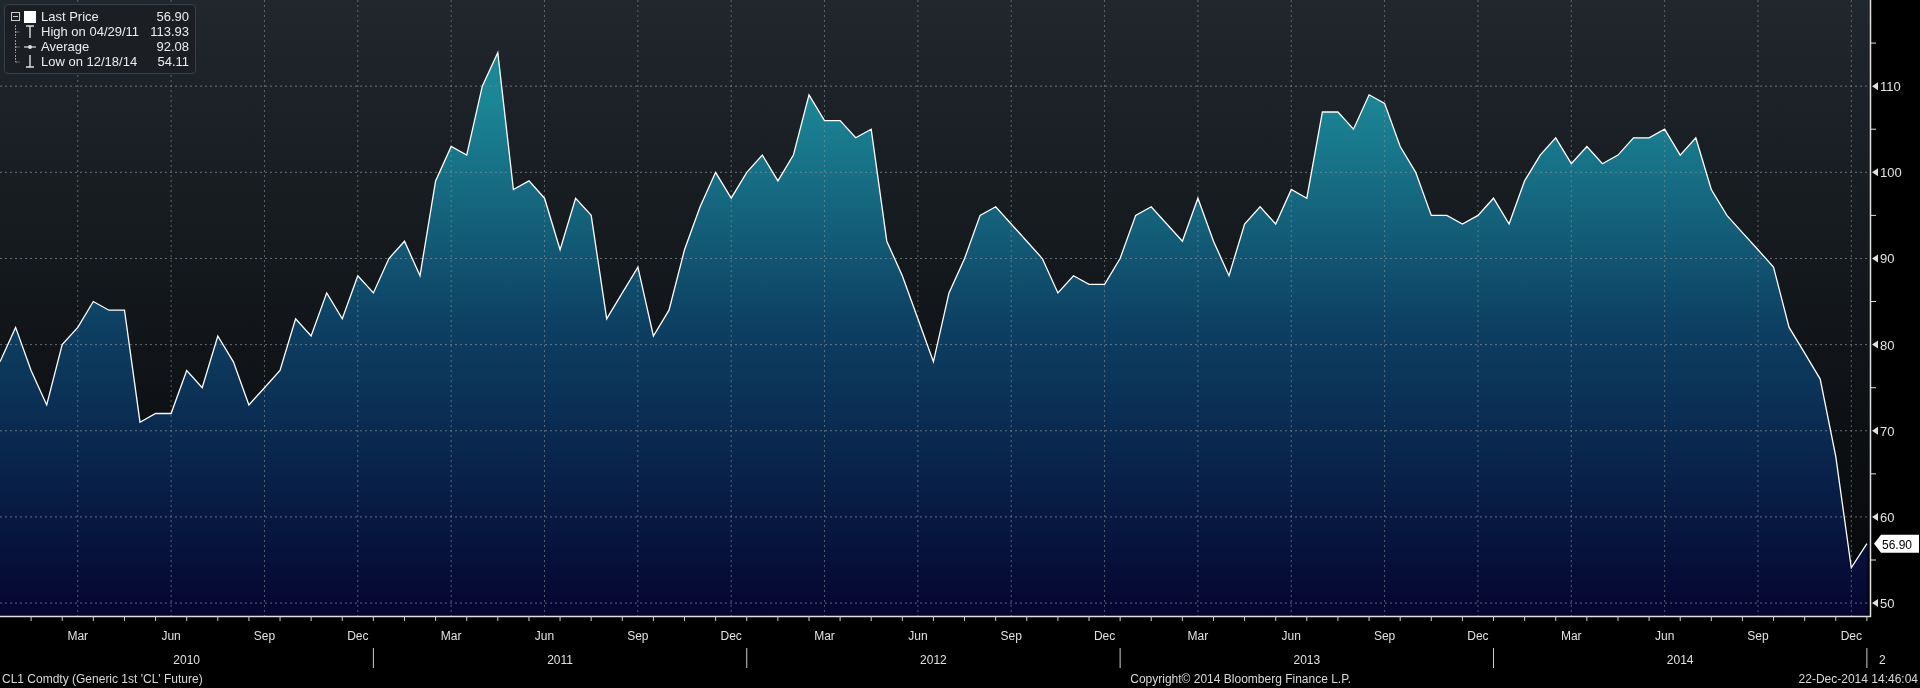  Describe the element at coordinates (89, 61) in the screenshot. I see `legend-label: Low on 12/18/14` at that location.